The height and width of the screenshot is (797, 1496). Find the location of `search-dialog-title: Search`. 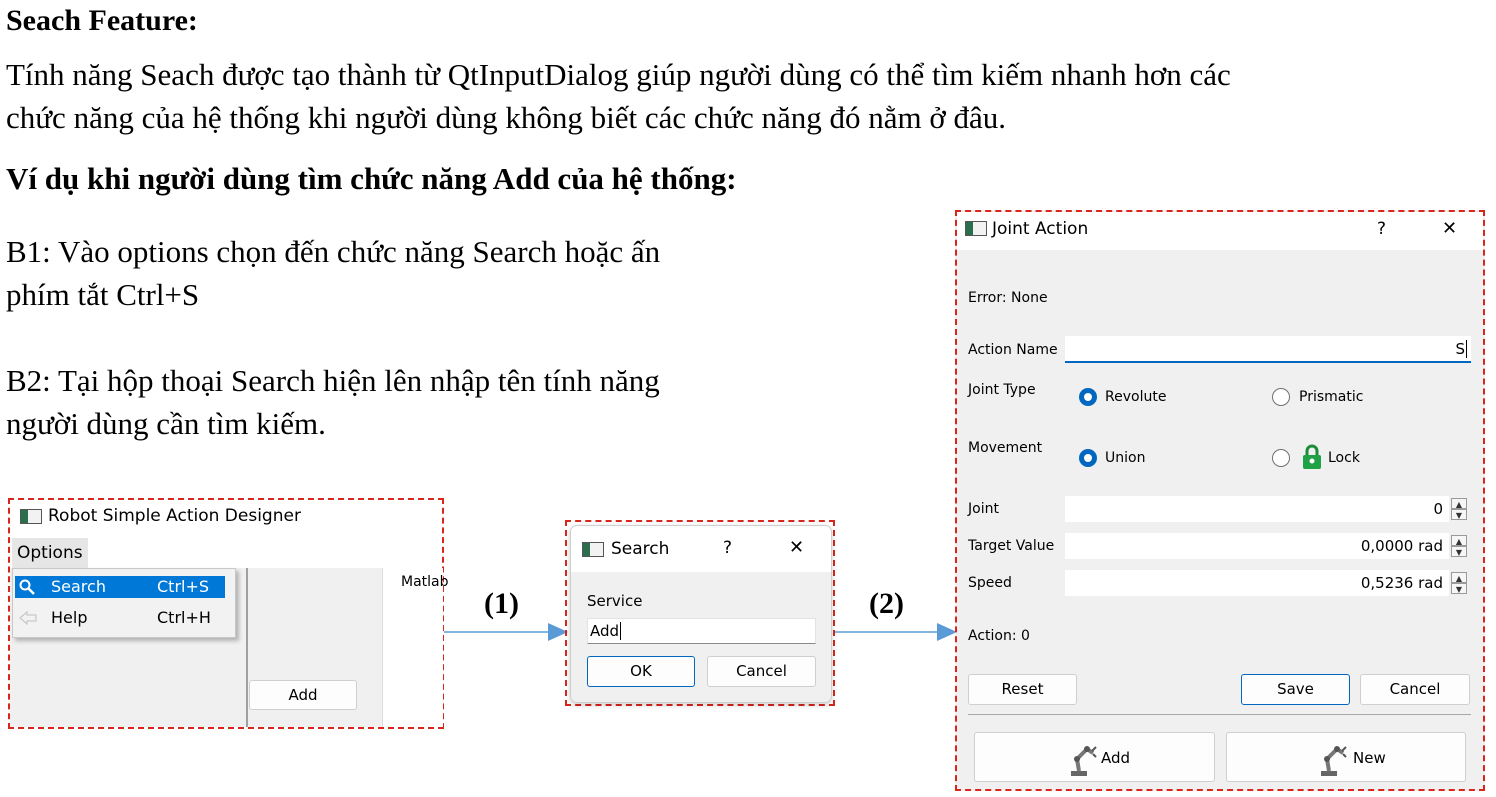

search-dialog-title: Search is located at coordinates (640, 549).